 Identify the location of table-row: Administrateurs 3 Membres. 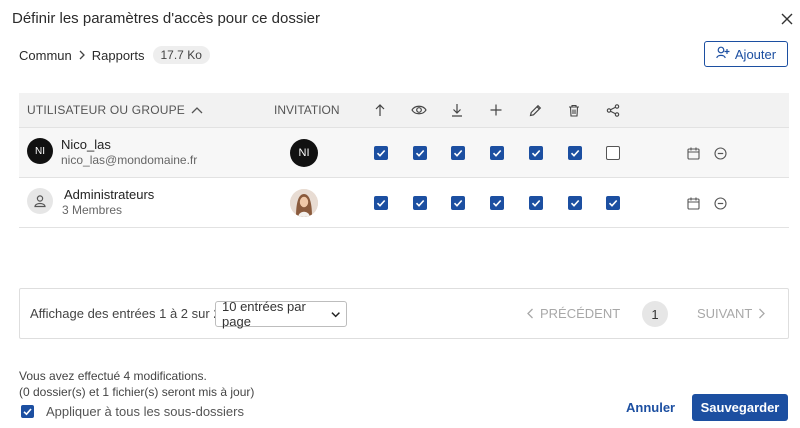
(404, 203).